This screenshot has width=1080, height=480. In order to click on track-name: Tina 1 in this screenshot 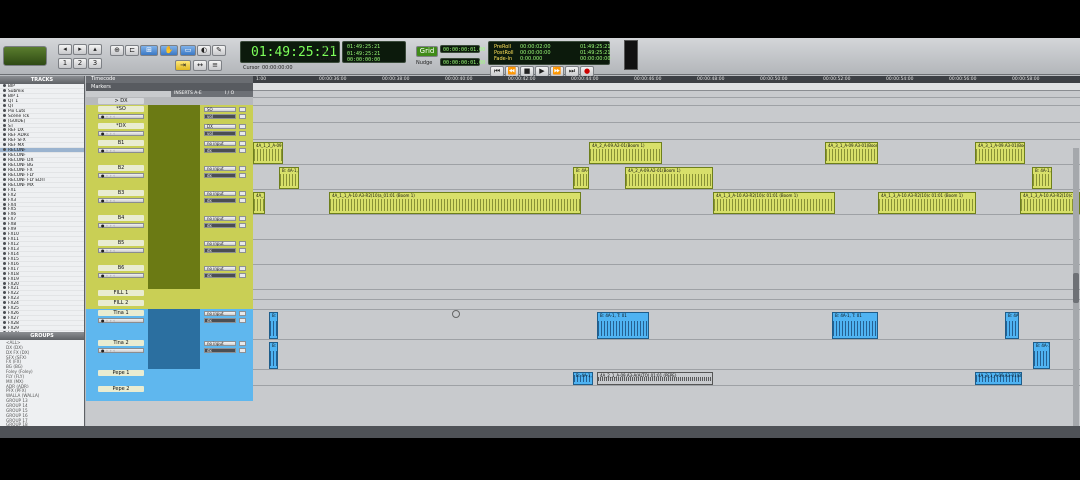, I will do `click(121, 313)`.